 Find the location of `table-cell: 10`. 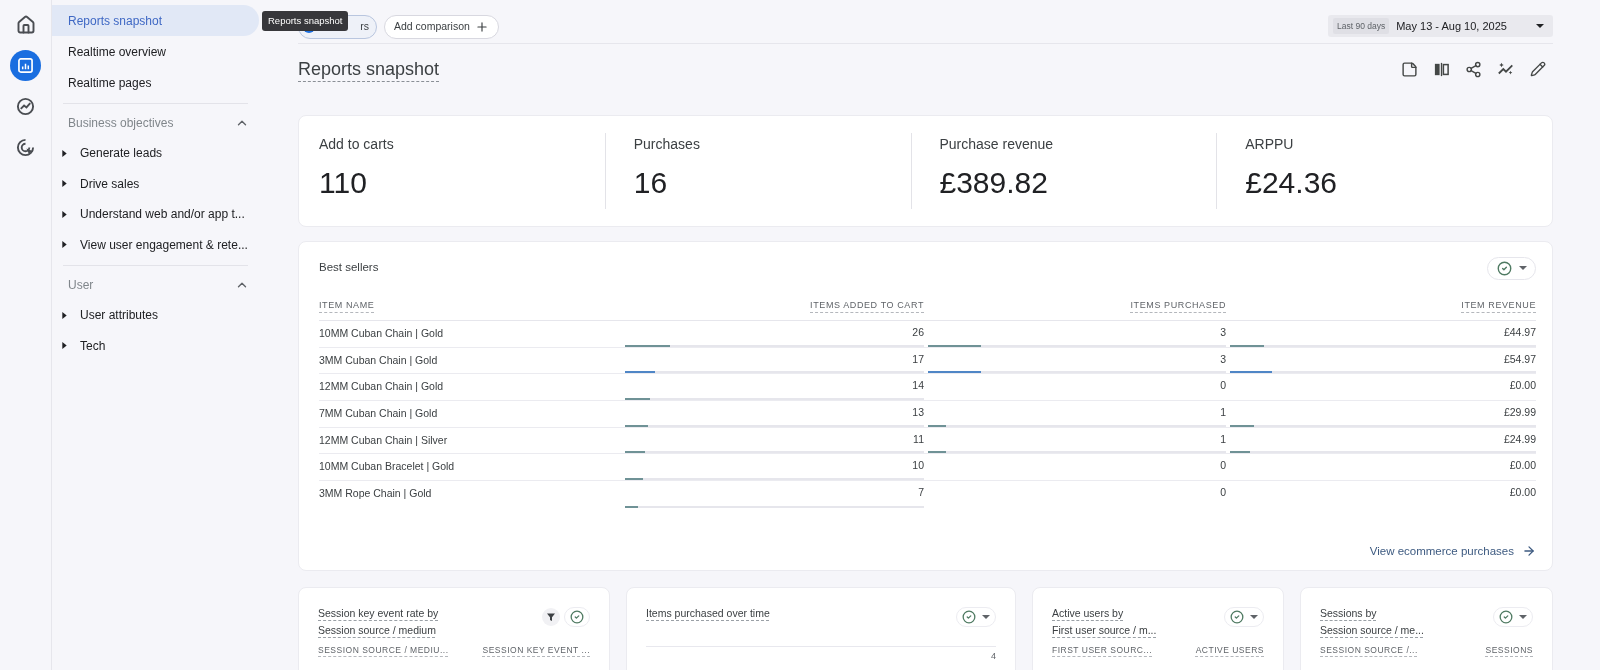

table-cell: 10 is located at coordinates (918, 466).